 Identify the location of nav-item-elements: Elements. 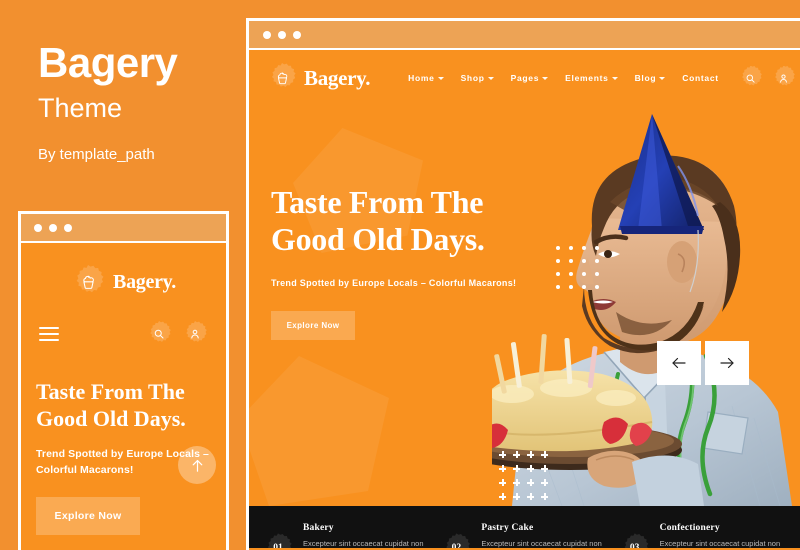
(591, 78).